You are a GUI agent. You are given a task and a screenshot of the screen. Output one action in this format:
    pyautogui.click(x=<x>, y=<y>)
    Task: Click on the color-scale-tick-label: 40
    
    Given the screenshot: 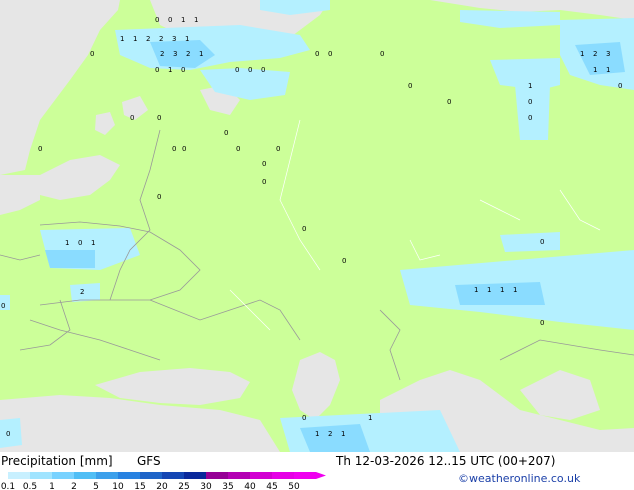 What is the action you would take?
    pyautogui.click(x=250, y=486)
    